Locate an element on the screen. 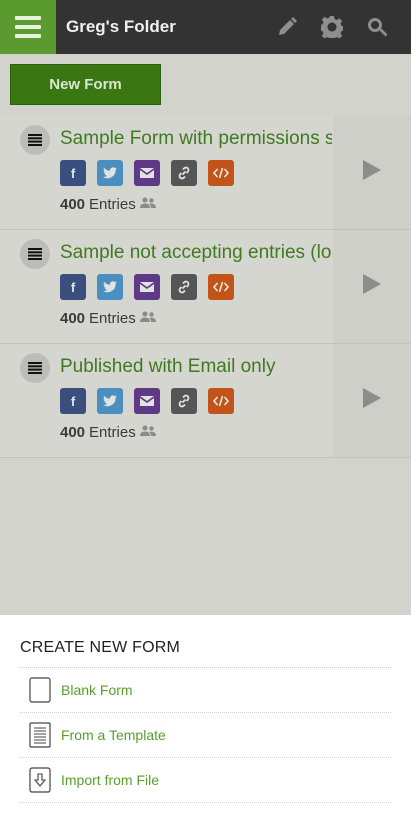 The width and height of the screenshot is (411, 823). form-row: Published with Email only f 400 Entries is located at coordinates (205, 401).